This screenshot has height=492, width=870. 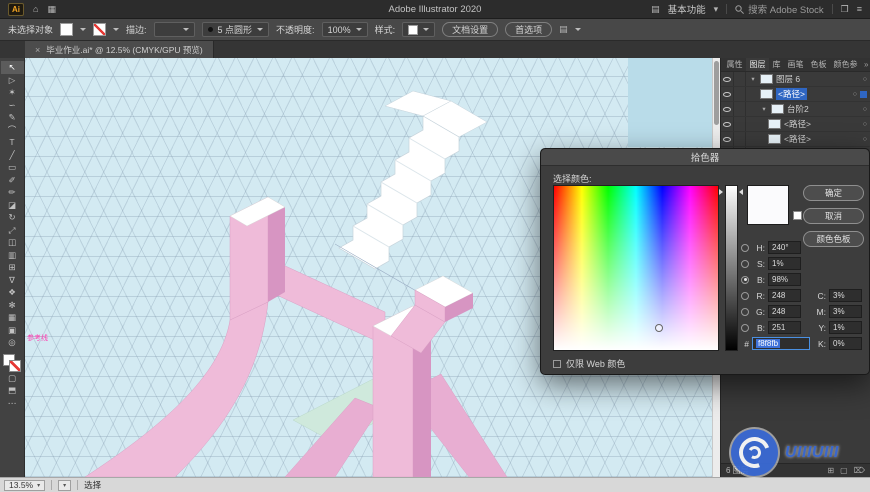 What do you see at coordinates (235, 29) in the screenshot?
I see `brush-definition-dropdown: 5 点圆形` at bounding box center [235, 29].